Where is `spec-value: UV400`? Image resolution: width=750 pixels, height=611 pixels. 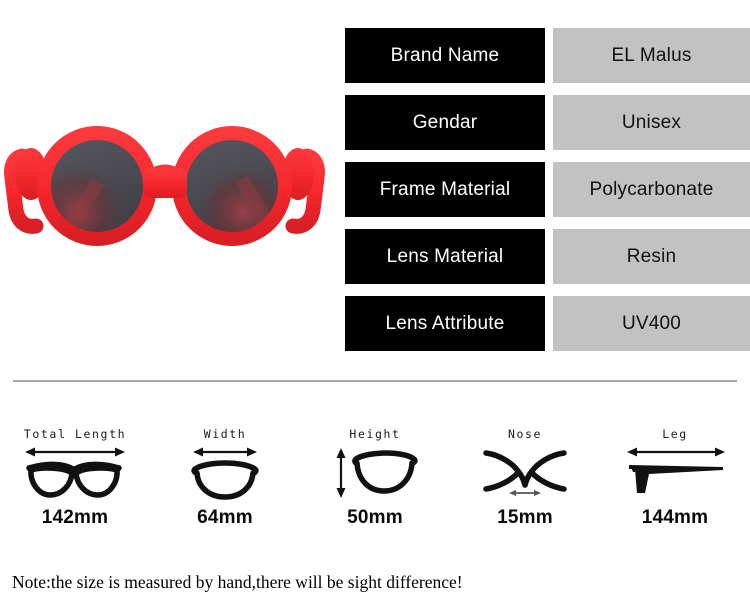
spec-value: UV400 is located at coordinates (651, 323).